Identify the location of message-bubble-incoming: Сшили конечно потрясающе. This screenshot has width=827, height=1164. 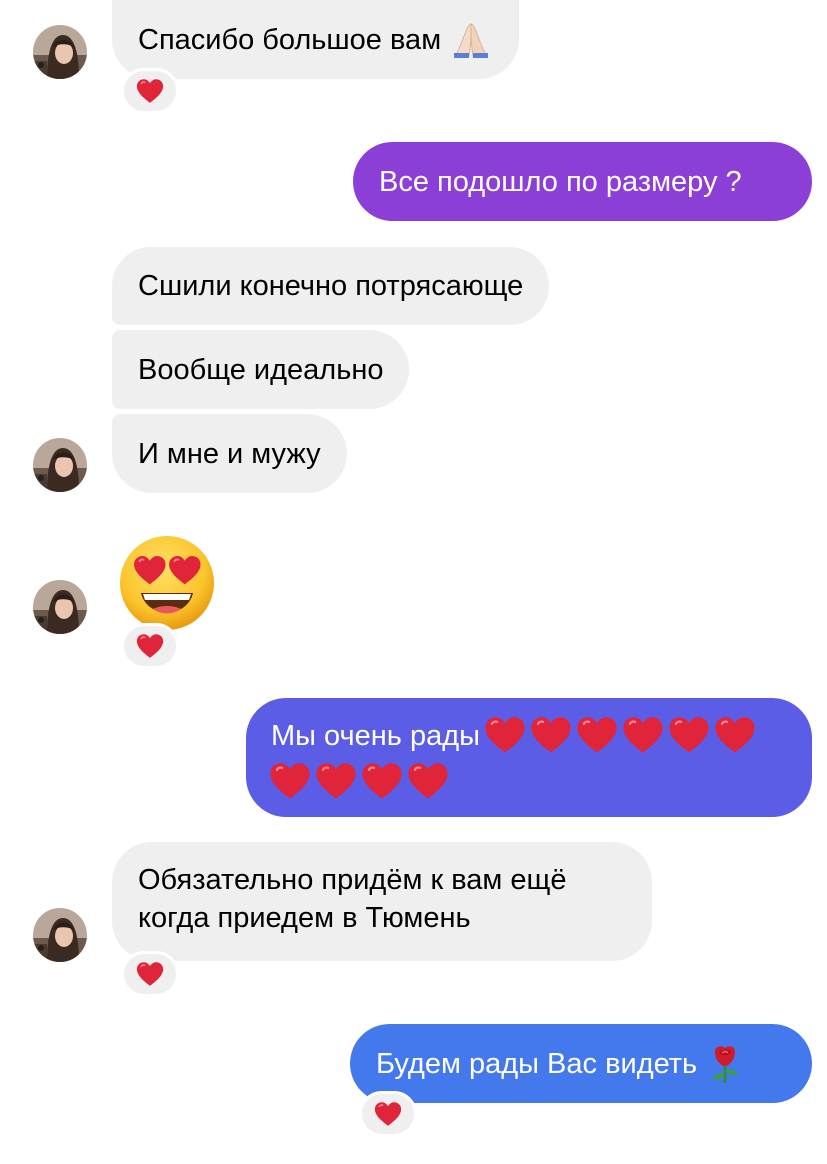
(331, 286).